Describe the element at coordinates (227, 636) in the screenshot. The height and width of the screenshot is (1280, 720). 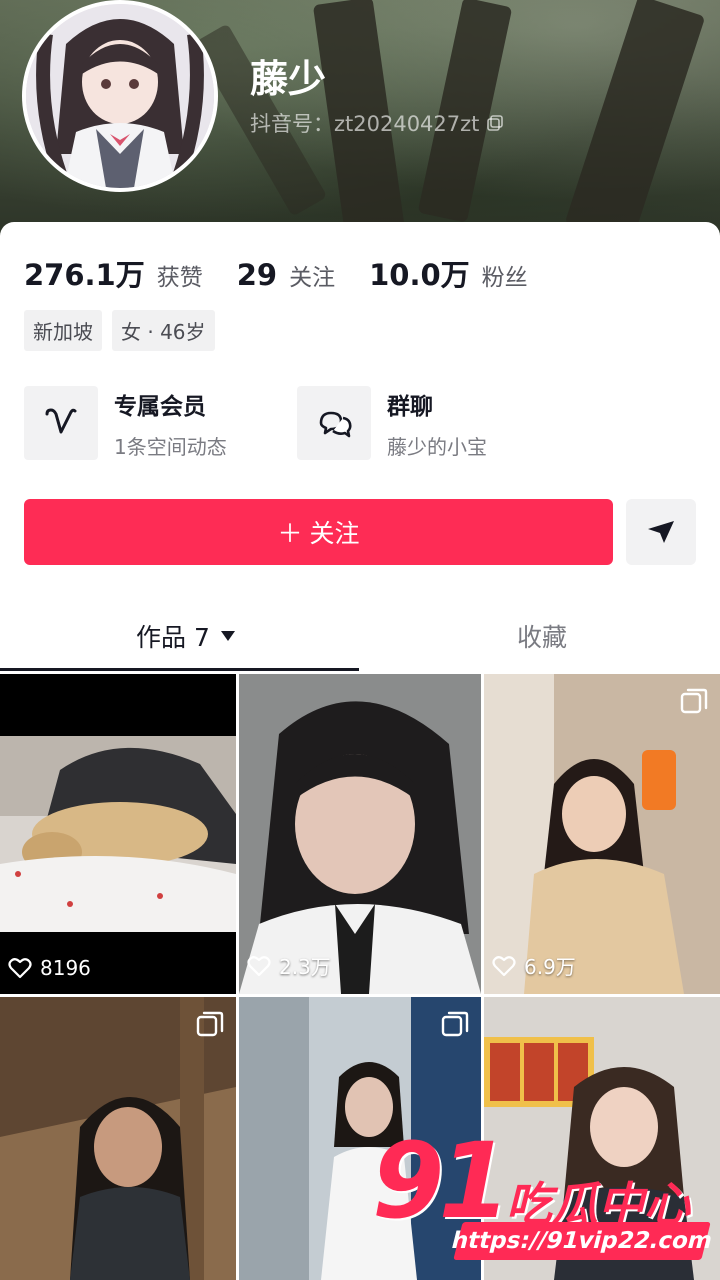
I see `caret-down-icon` at that location.